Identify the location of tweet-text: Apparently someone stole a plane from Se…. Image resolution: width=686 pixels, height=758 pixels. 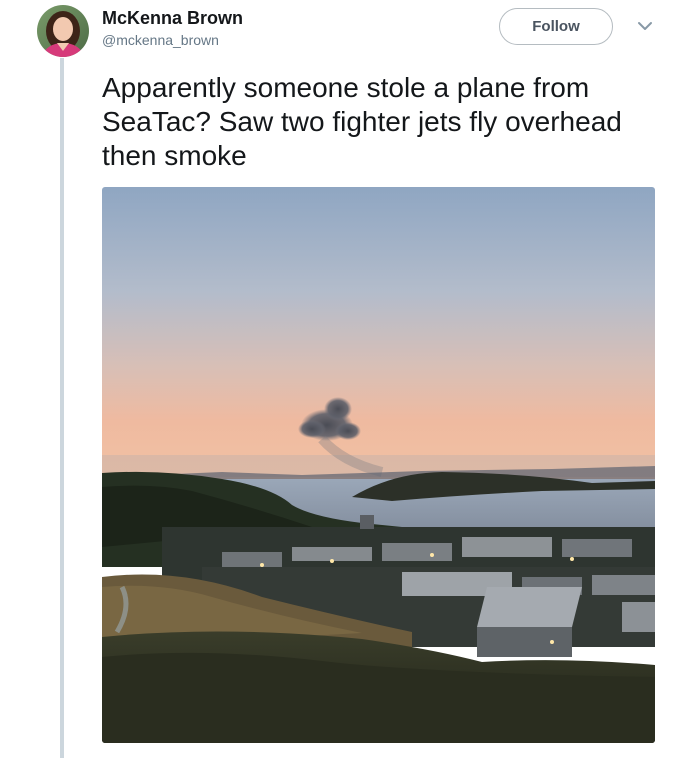
(362, 121).